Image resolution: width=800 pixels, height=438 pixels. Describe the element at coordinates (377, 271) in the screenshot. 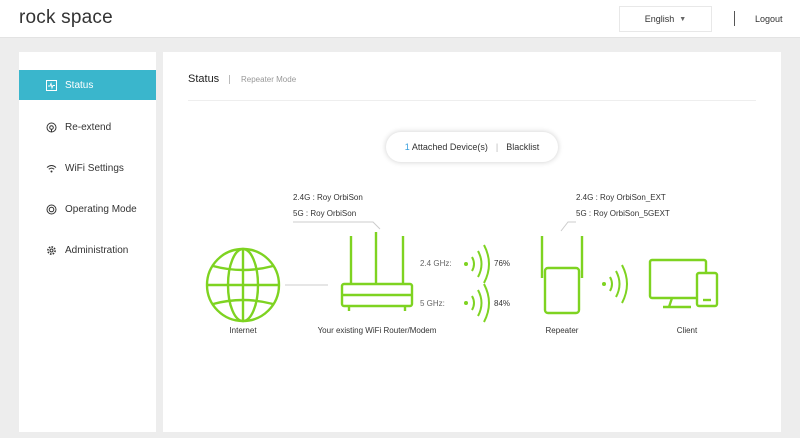

I see `router-icon` at that location.